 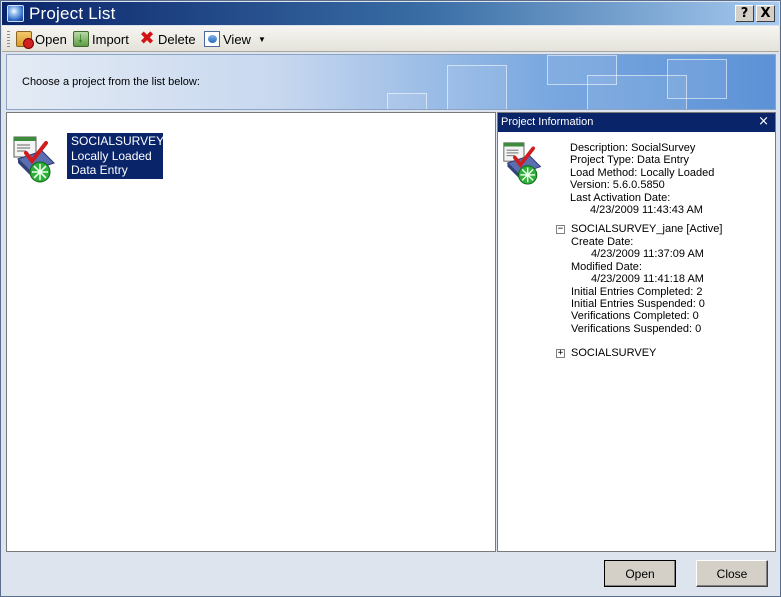 What do you see at coordinates (118, 141) in the screenshot?
I see `project-name: SOCIALSURVEY` at bounding box center [118, 141].